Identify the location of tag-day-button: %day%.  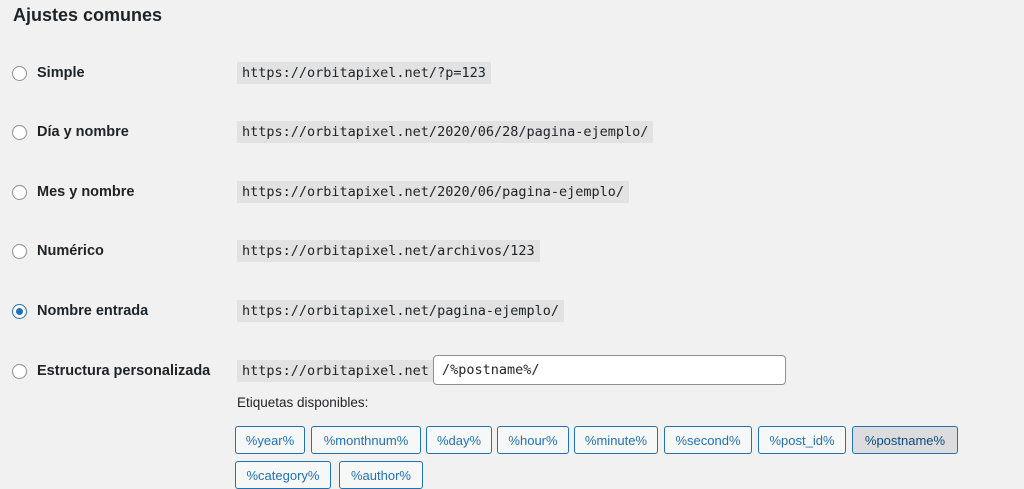
(459, 440).